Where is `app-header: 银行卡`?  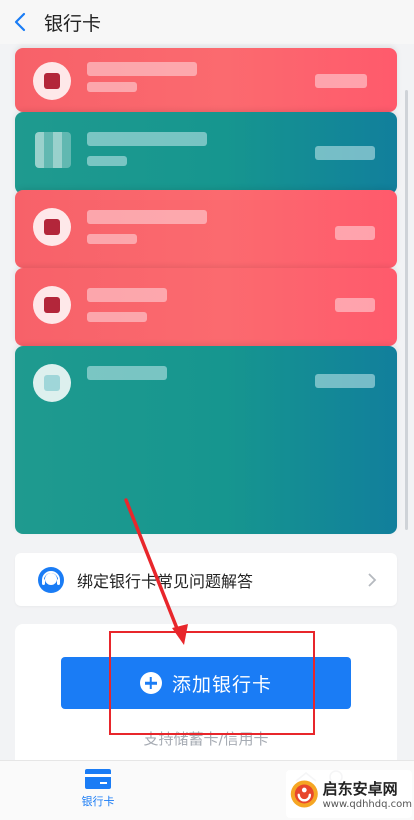 app-header: 银行卡 is located at coordinates (207, 22).